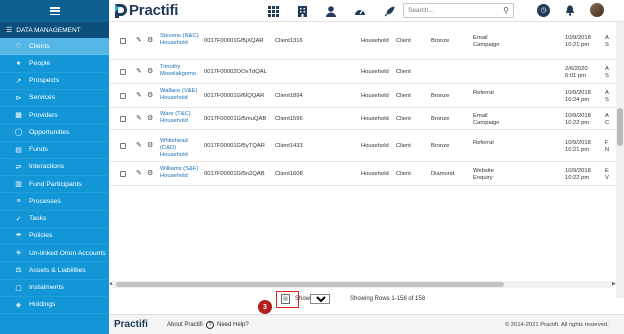 This screenshot has width=624, height=334. I want to click on service-tier: Bronze, so click(440, 41).